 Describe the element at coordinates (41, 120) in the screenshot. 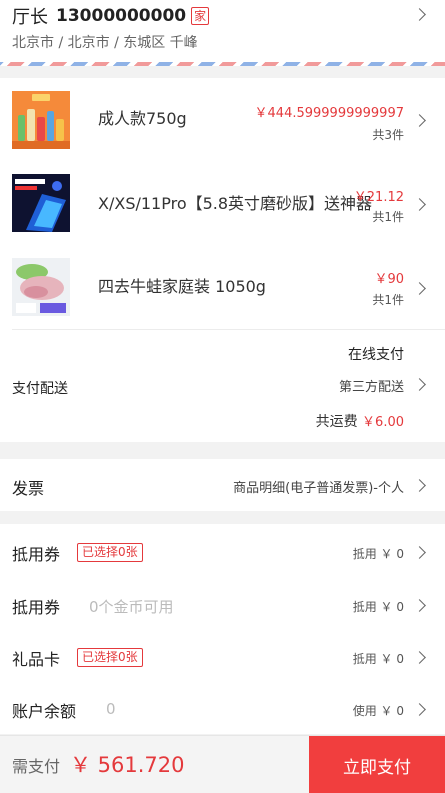

I see `supermarket-drinks-thumbnail` at that location.